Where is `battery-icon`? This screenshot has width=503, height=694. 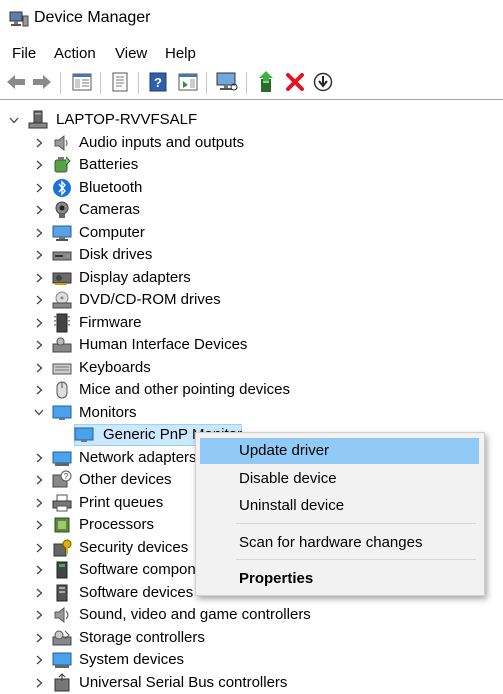
battery-icon is located at coordinates (62, 165).